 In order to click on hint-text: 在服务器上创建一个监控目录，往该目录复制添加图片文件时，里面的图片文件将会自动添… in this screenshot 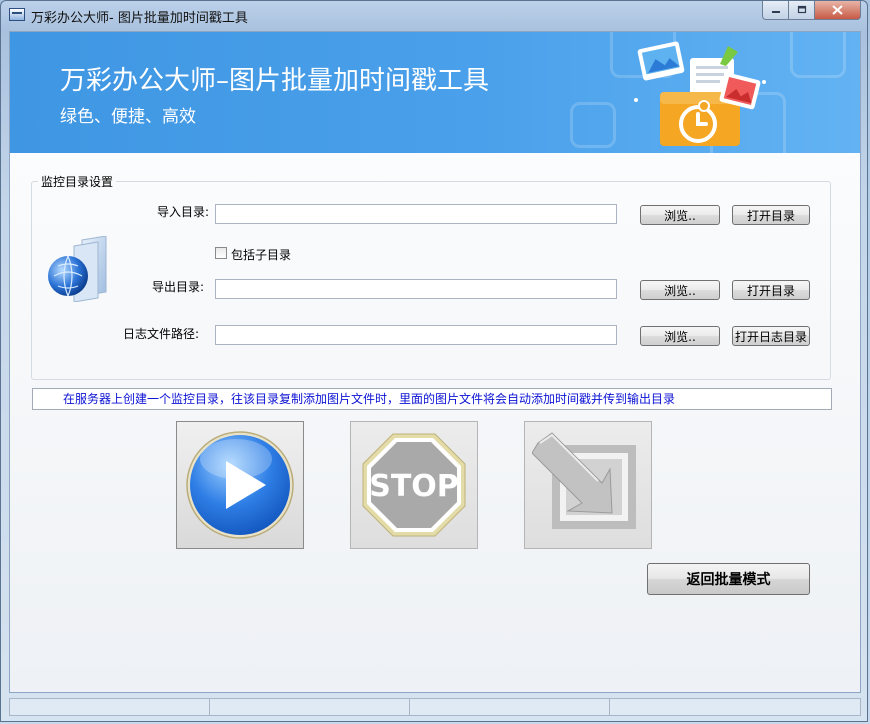, I will do `click(432, 399)`.